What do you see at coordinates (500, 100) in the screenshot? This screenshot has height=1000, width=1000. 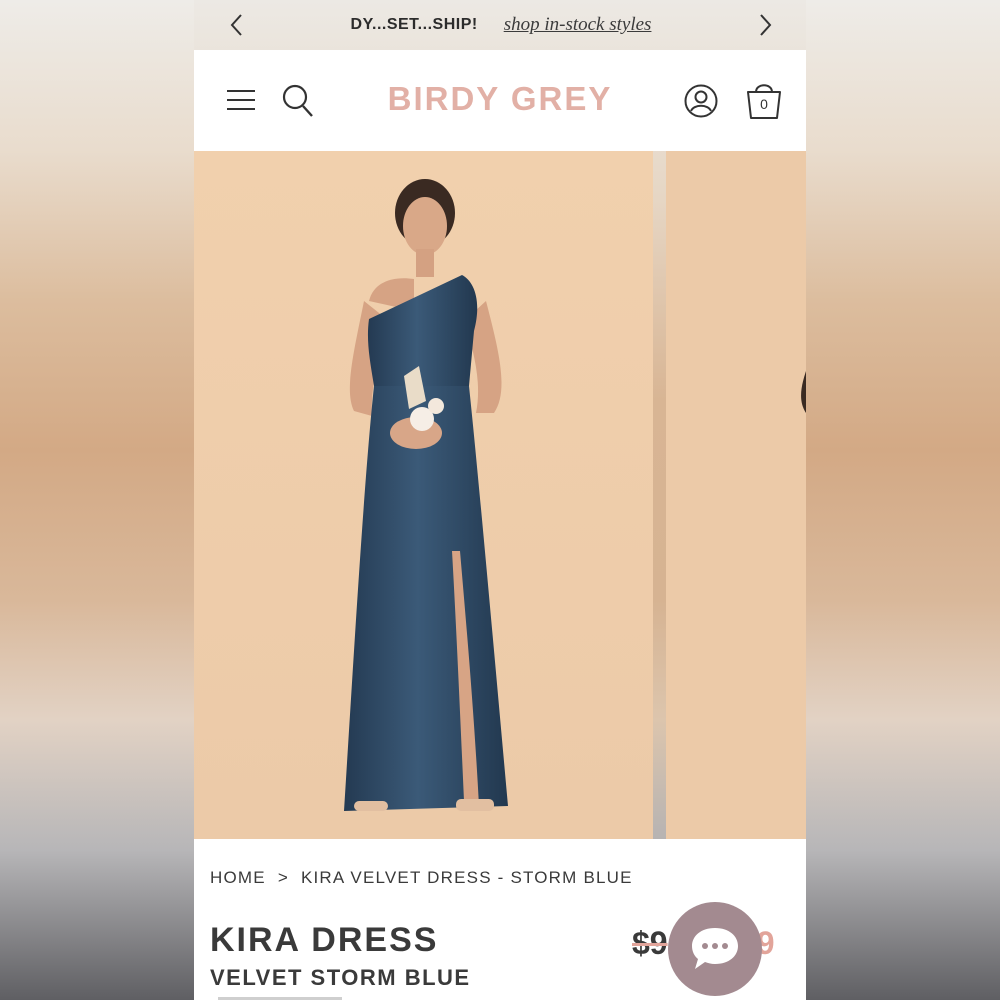 I see `site-header: BIRDY GREY 0` at bounding box center [500, 100].